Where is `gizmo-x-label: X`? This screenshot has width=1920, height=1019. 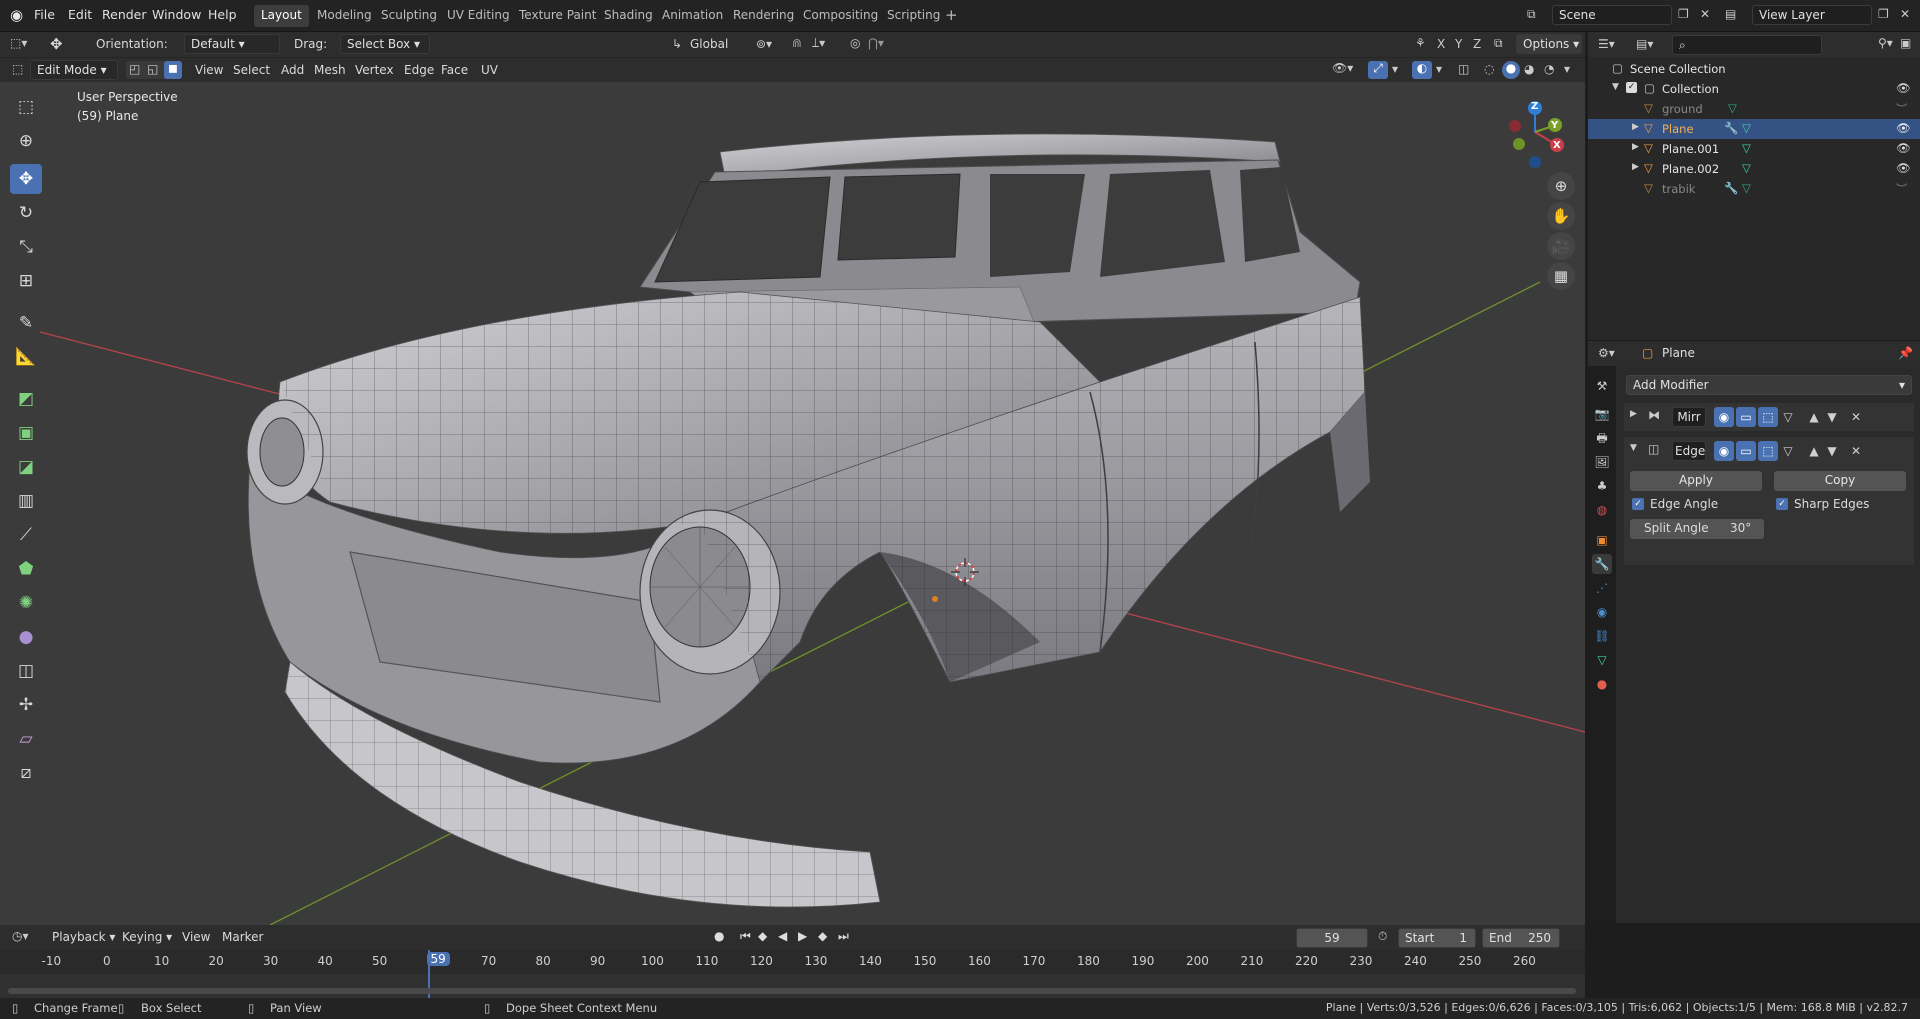 gizmo-x-label: X is located at coordinates (1557, 145).